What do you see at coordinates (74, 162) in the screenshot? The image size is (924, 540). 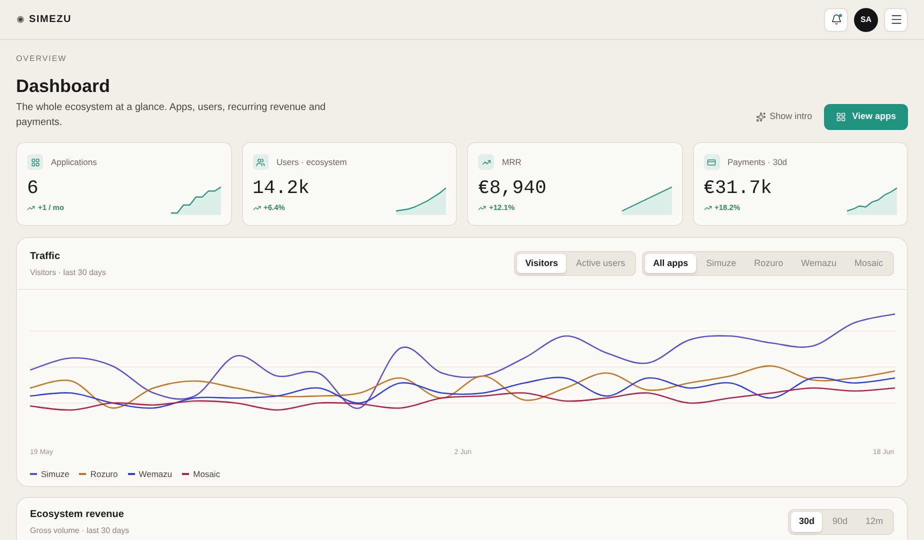 I see `stat-label: Applications` at bounding box center [74, 162].